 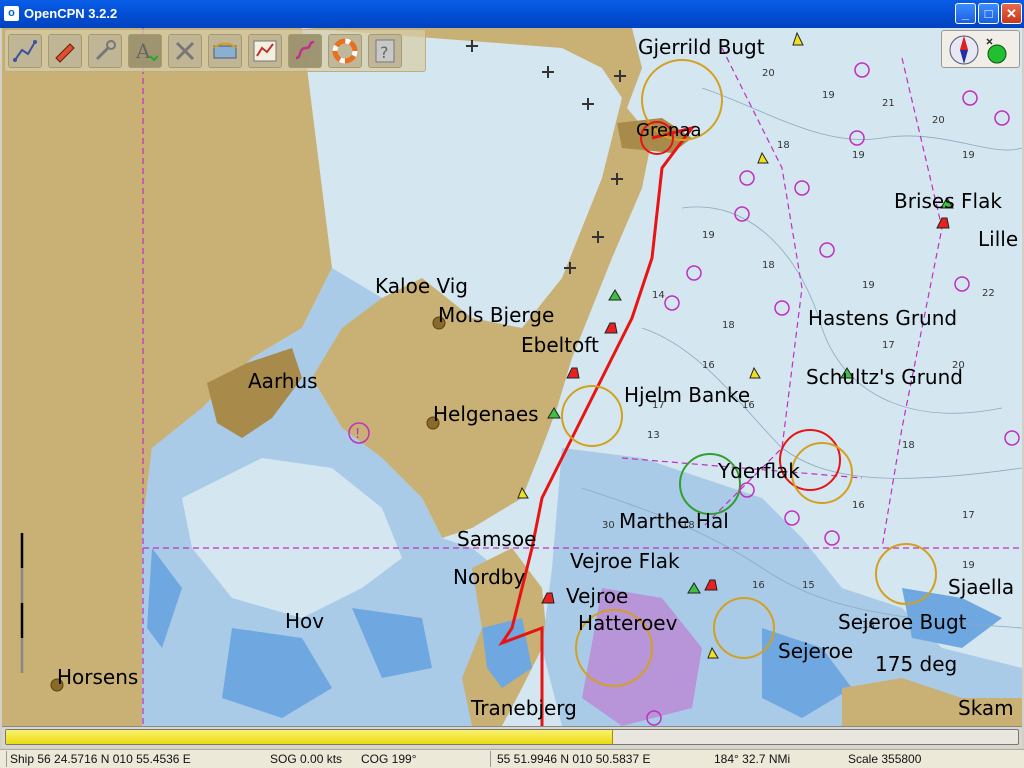 What do you see at coordinates (687, 395) in the screenshot?
I see `label-hjelm-banke: Hjelm Banke` at bounding box center [687, 395].